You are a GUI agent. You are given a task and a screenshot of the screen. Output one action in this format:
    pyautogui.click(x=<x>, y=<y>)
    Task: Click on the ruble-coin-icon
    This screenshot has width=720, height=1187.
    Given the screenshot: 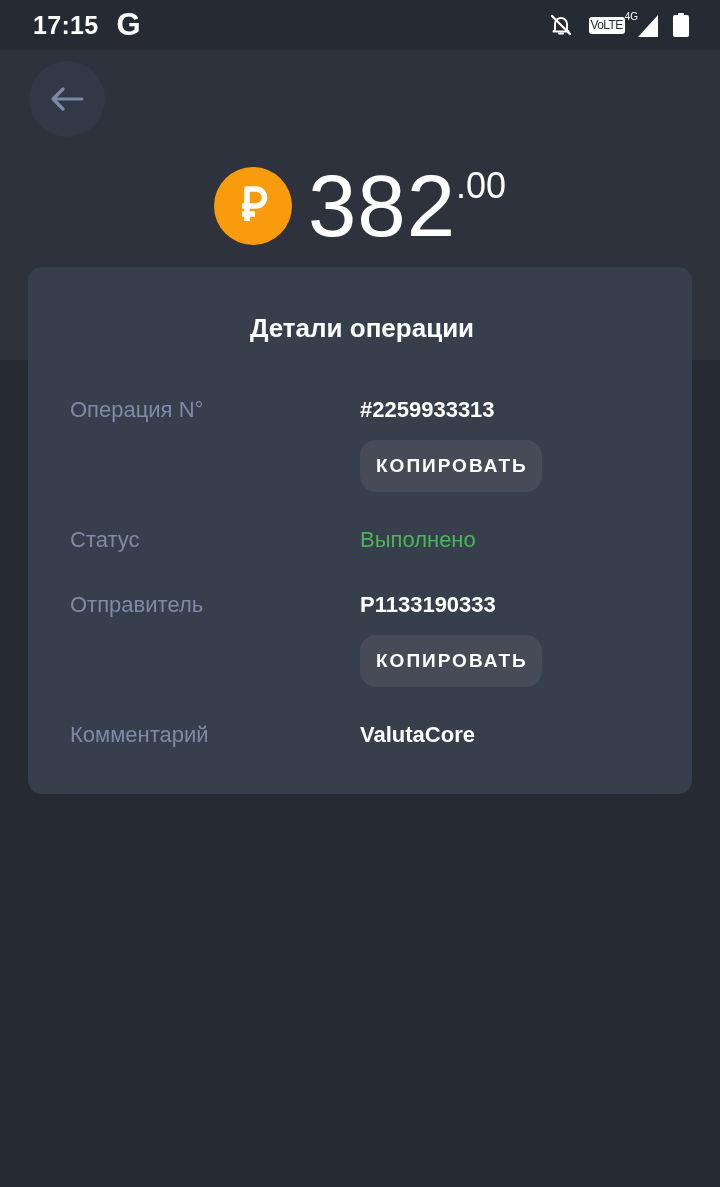 What is the action you would take?
    pyautogui.click(x=252, y=206)
    